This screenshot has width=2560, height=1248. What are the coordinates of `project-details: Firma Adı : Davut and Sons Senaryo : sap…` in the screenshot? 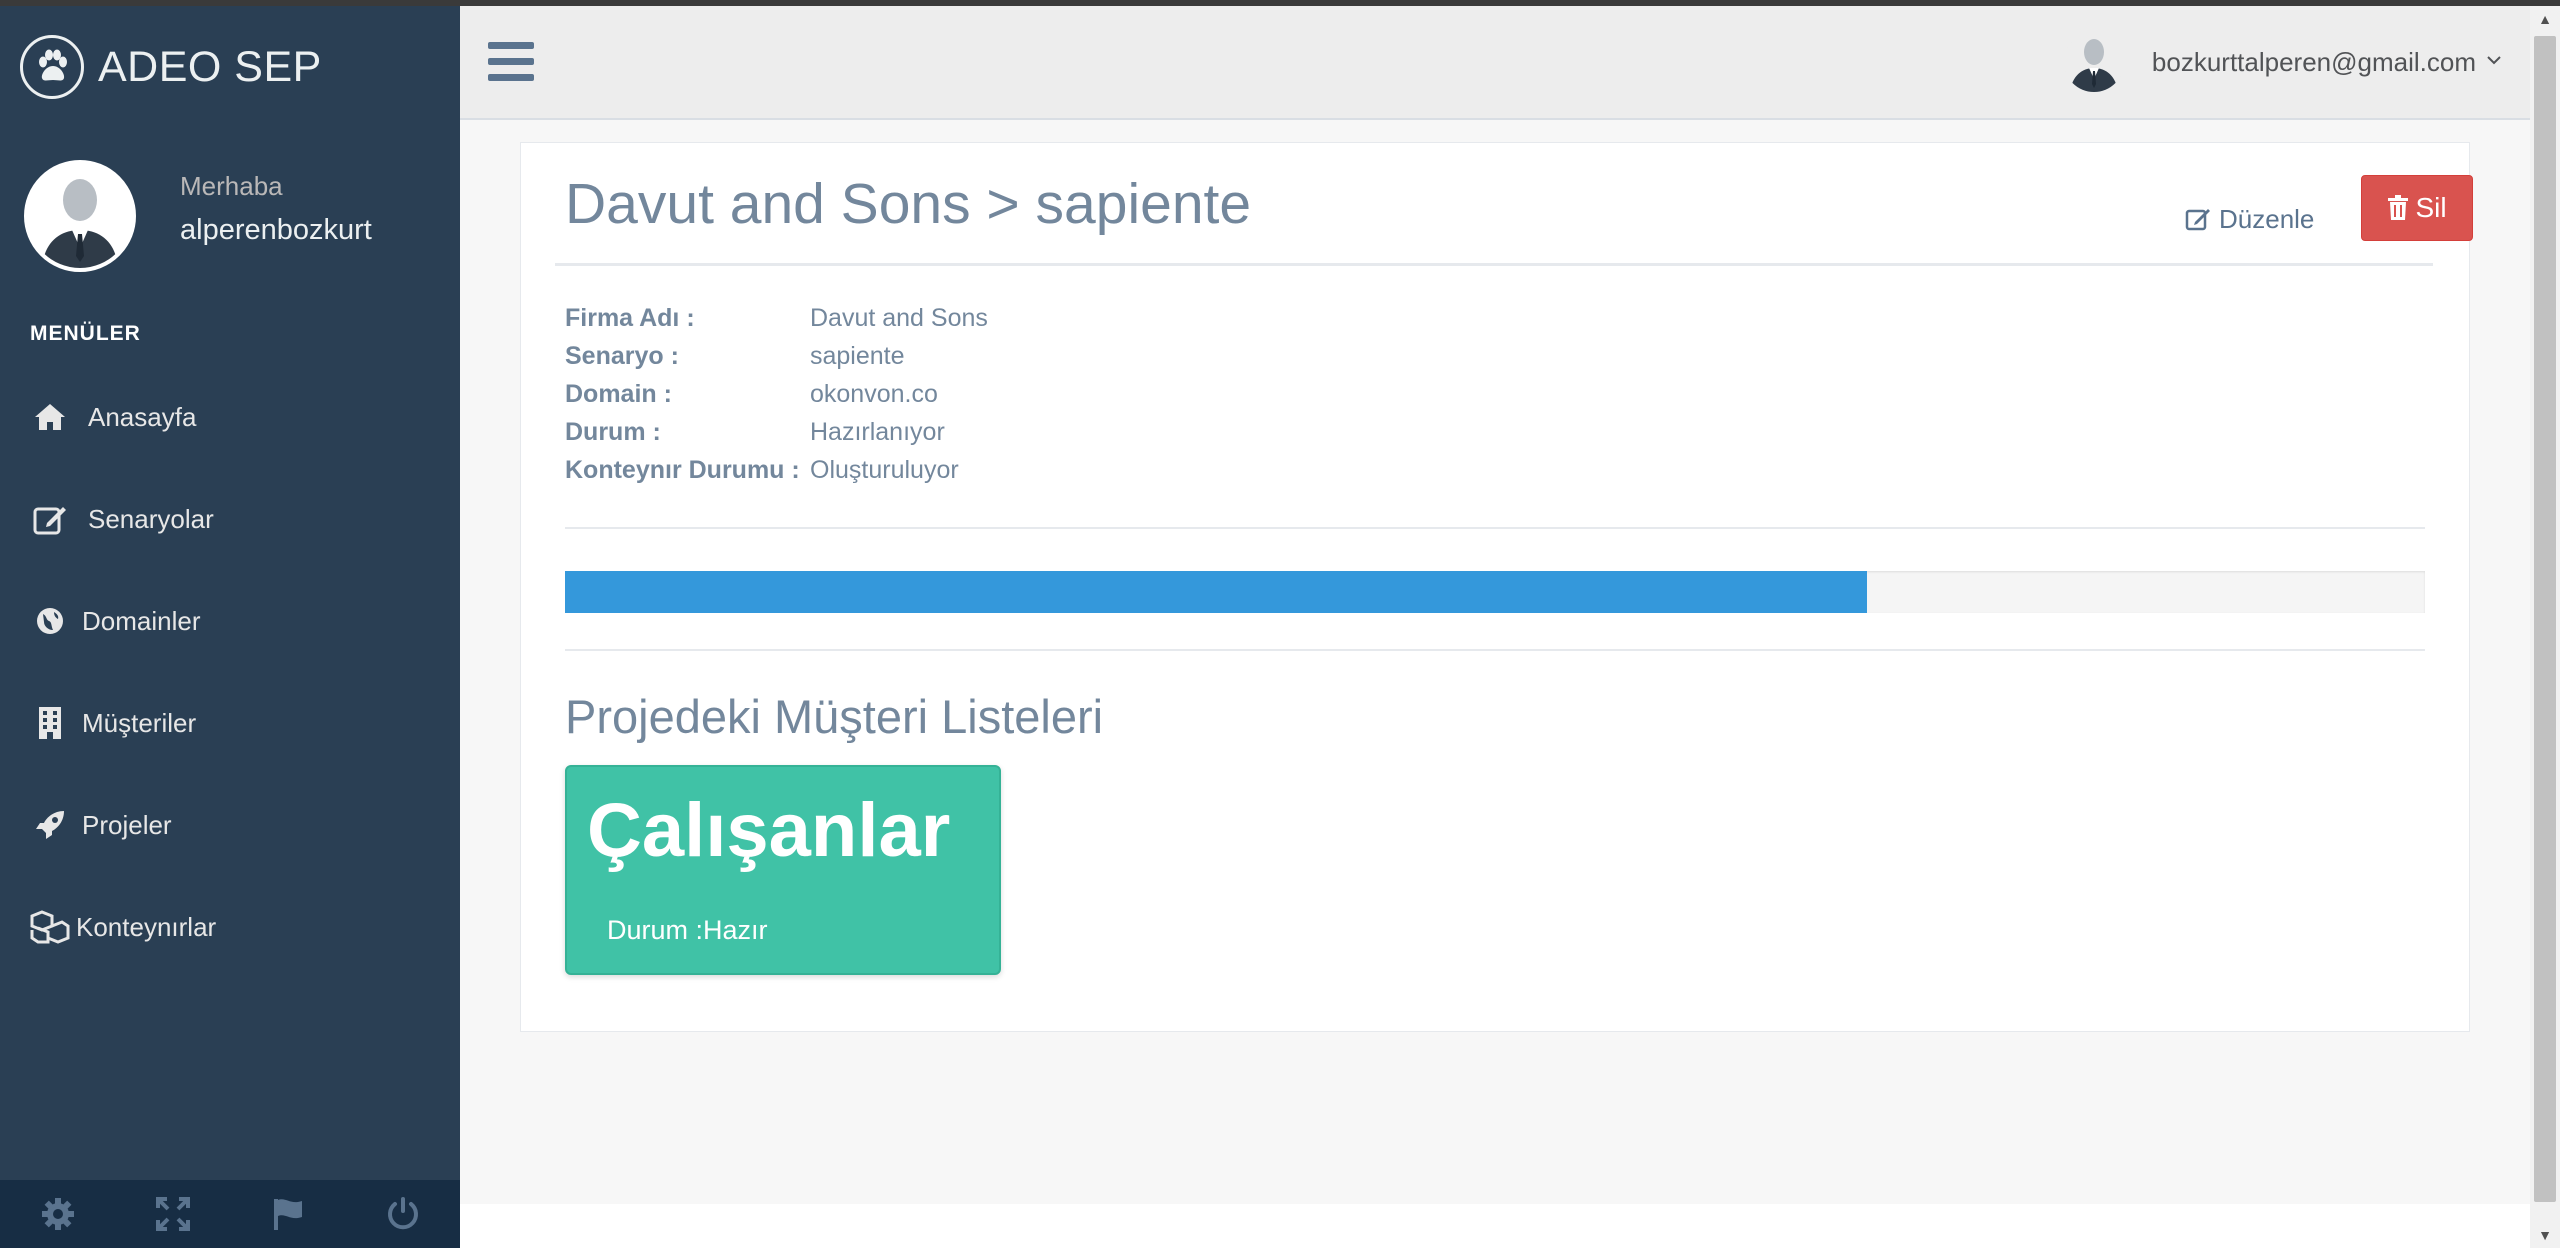 It's located at (776, 394).